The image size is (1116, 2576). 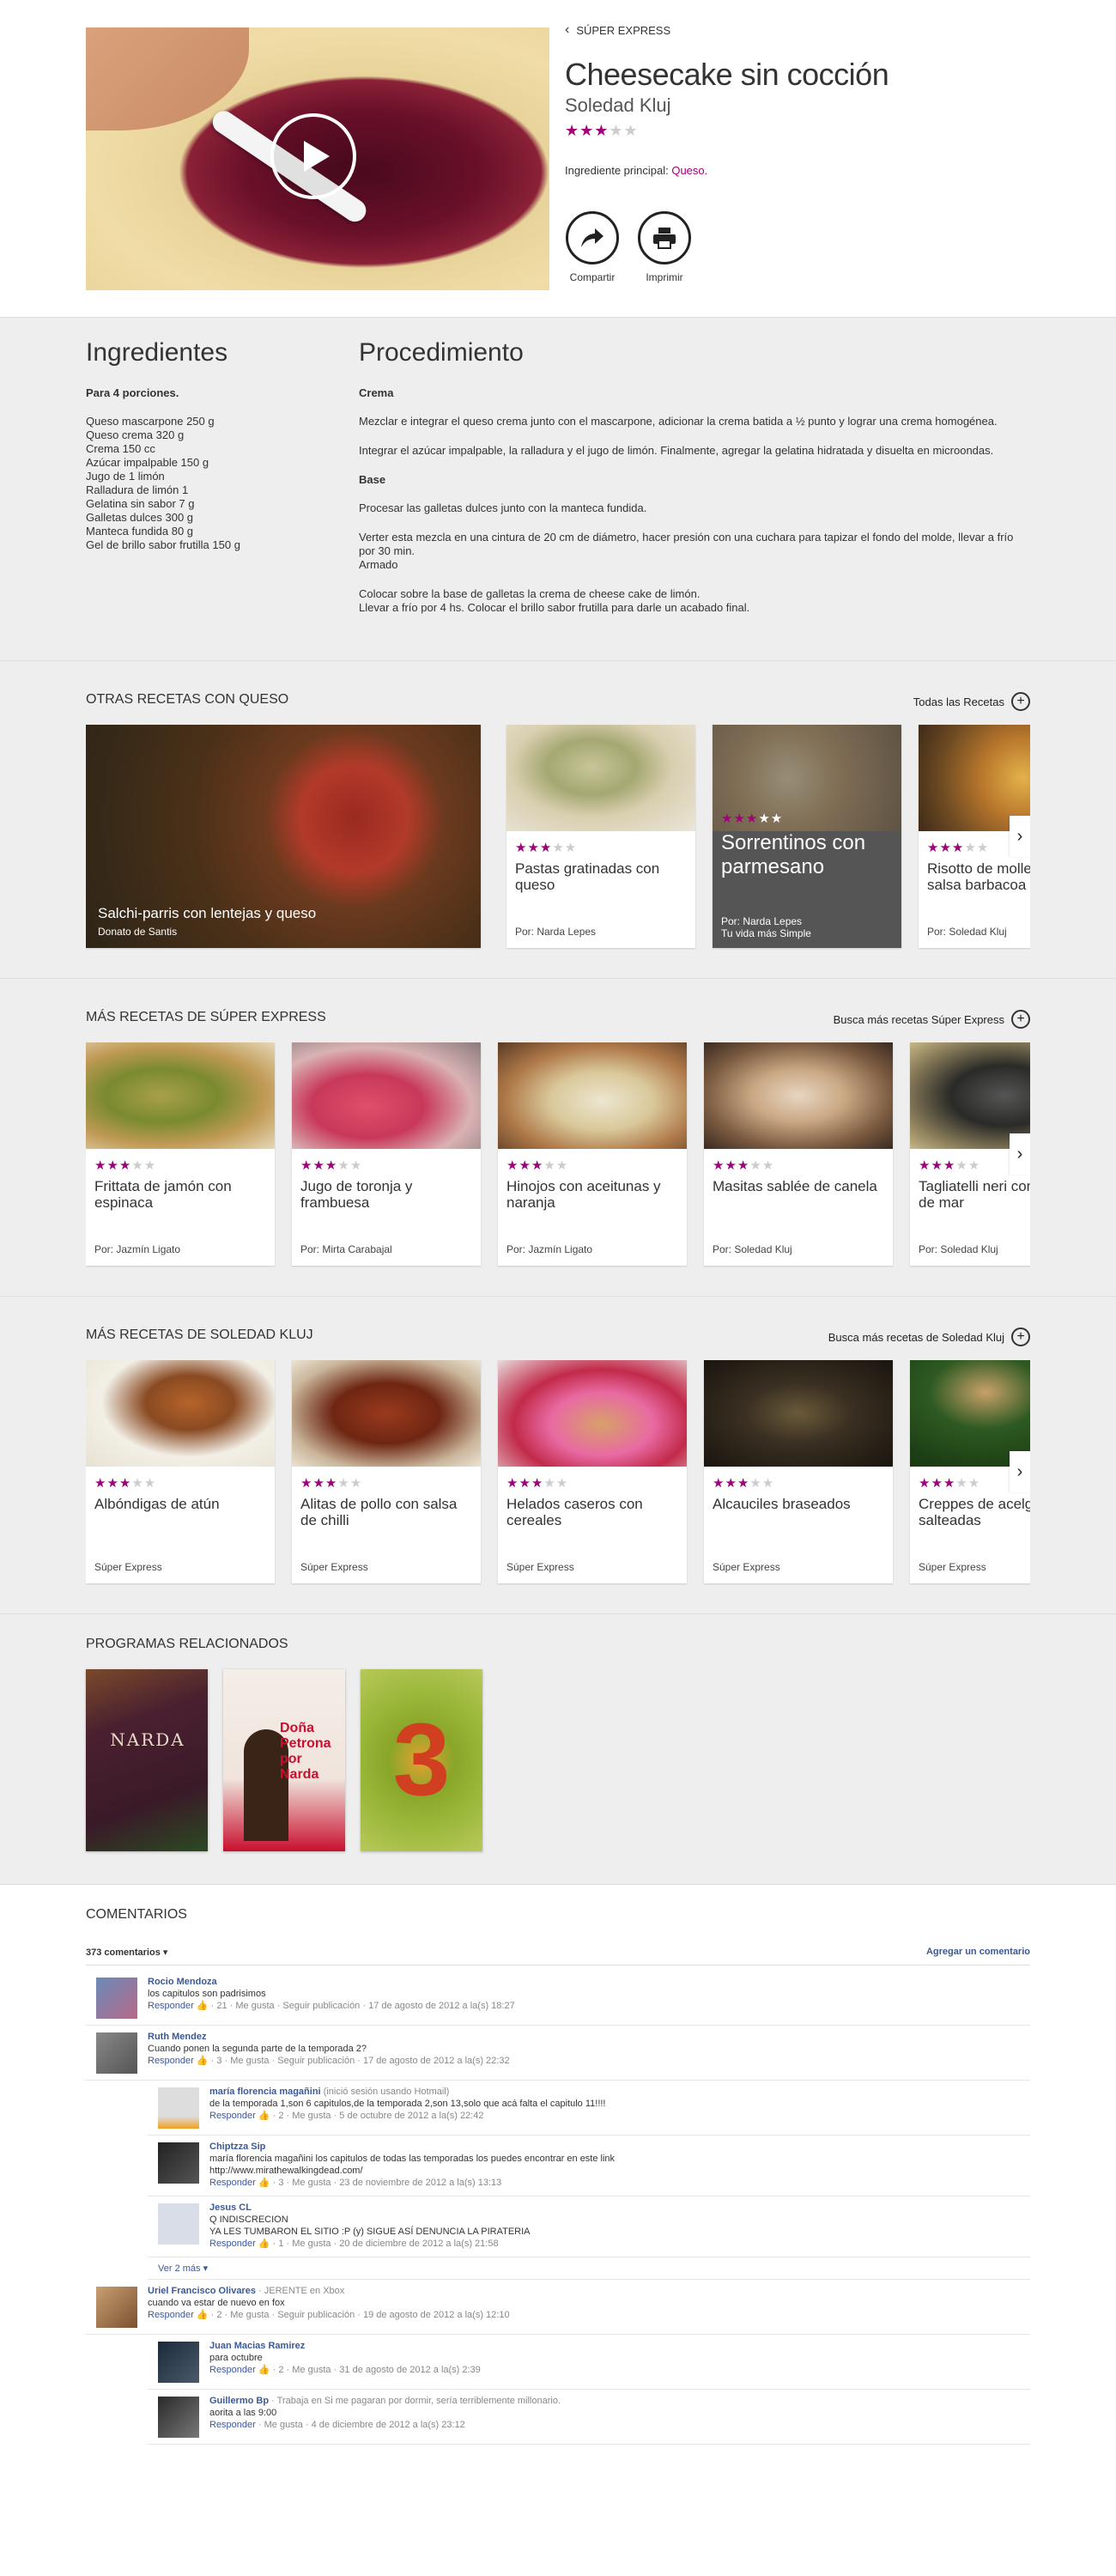 I want to click on recipe-name: Masitas sablée de canela, so click(x=795, y=1186).